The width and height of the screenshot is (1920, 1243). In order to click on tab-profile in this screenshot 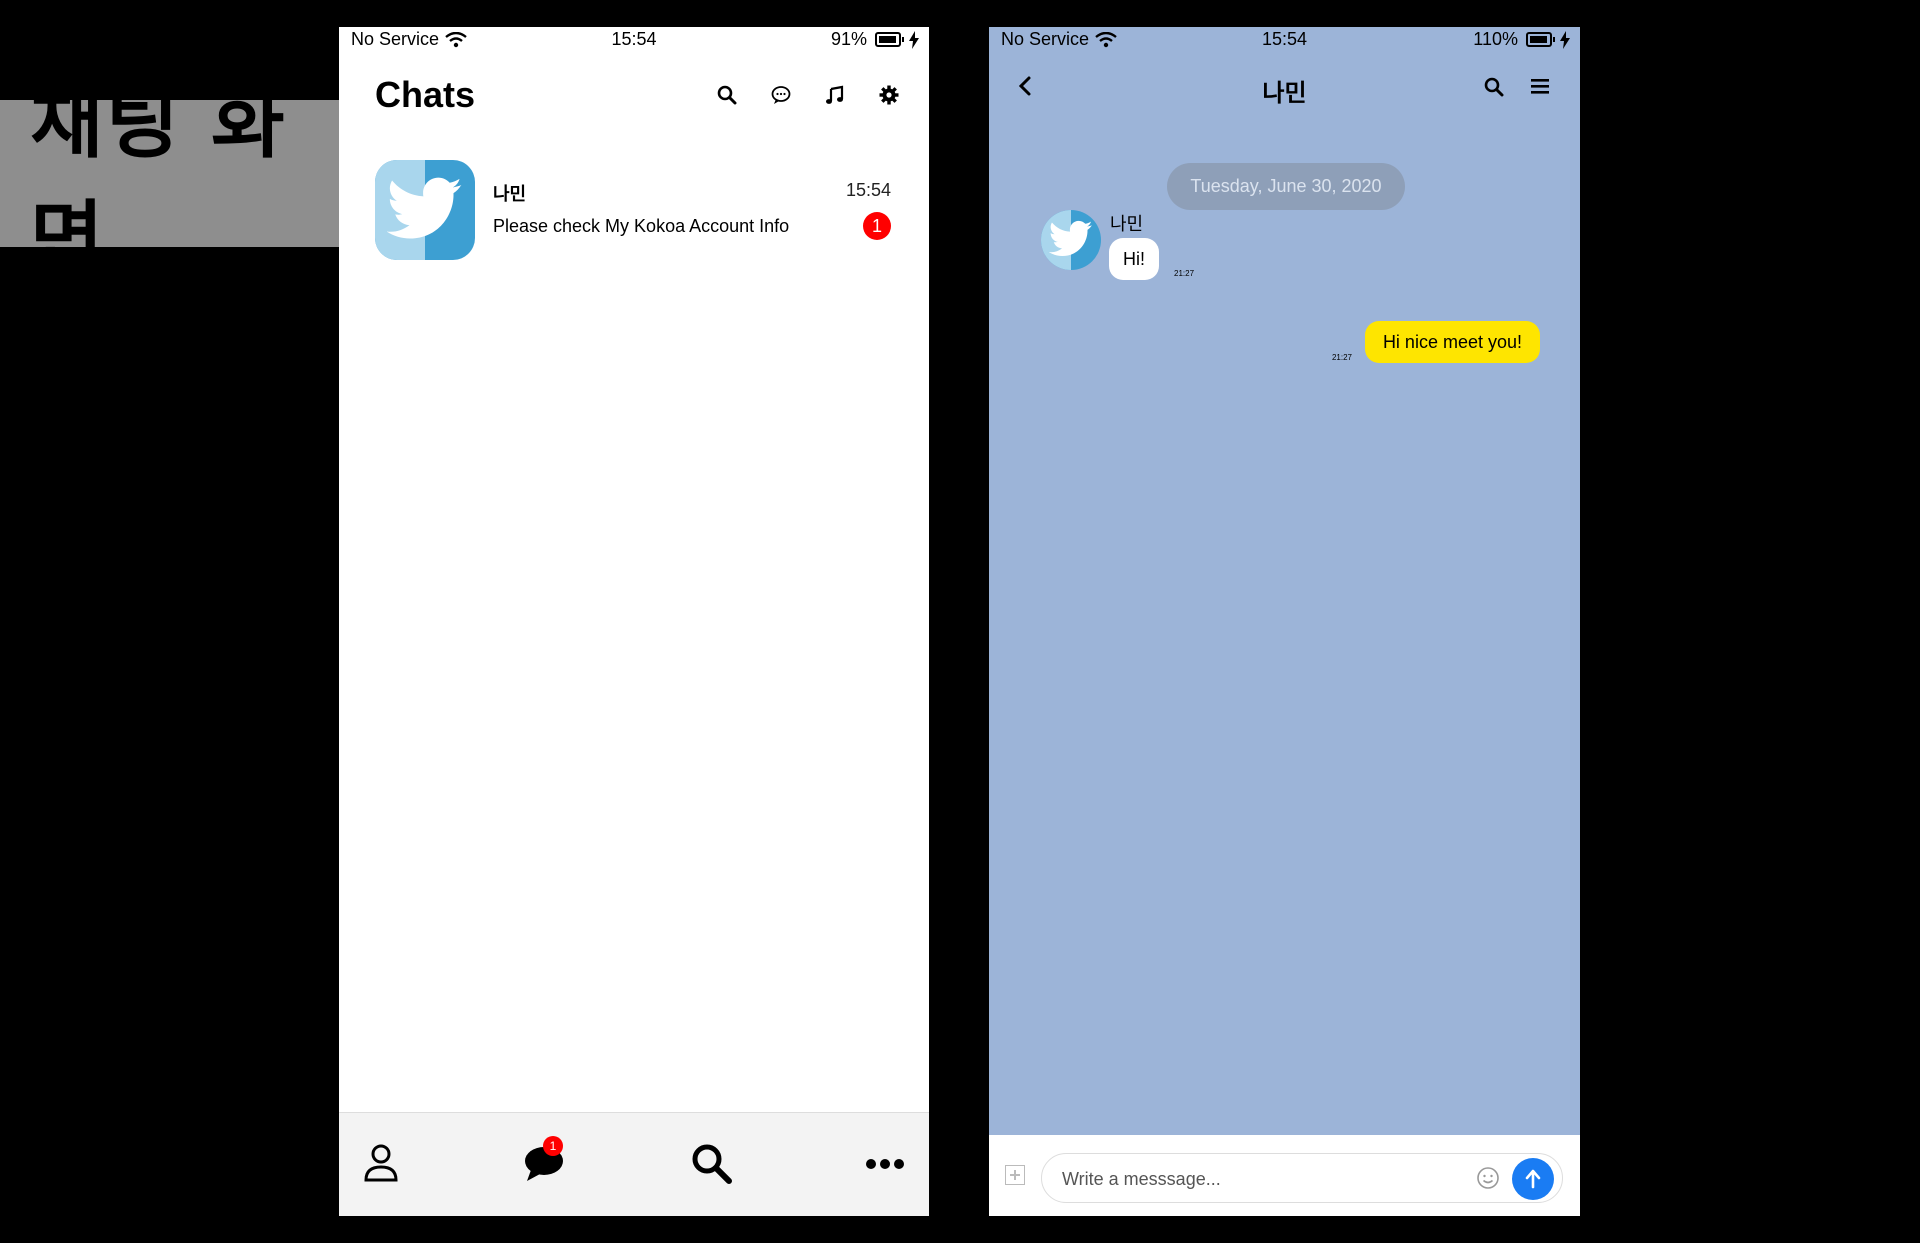, I will do `click(381, 1165)`.